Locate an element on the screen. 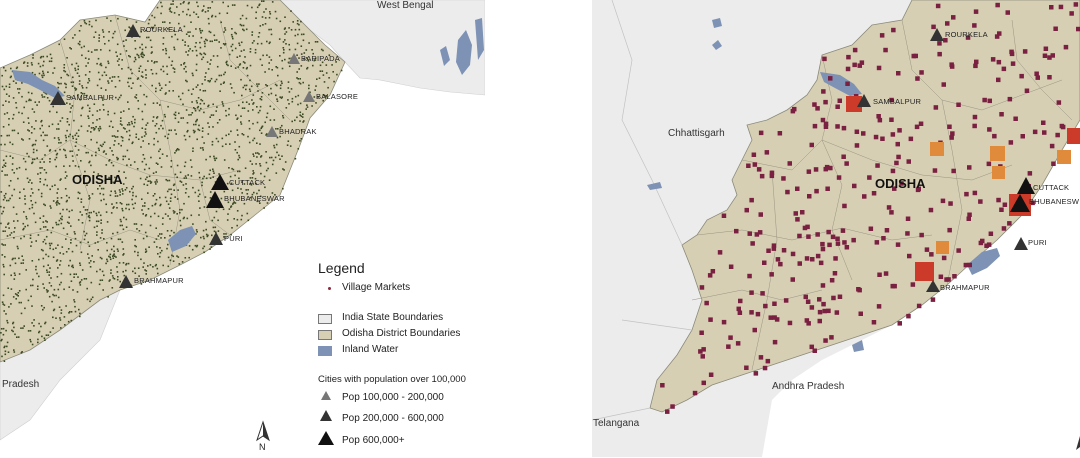 The height and width of the screenshot is (458, 1080). pop-small-triangle is located at coordinates (326, 395).